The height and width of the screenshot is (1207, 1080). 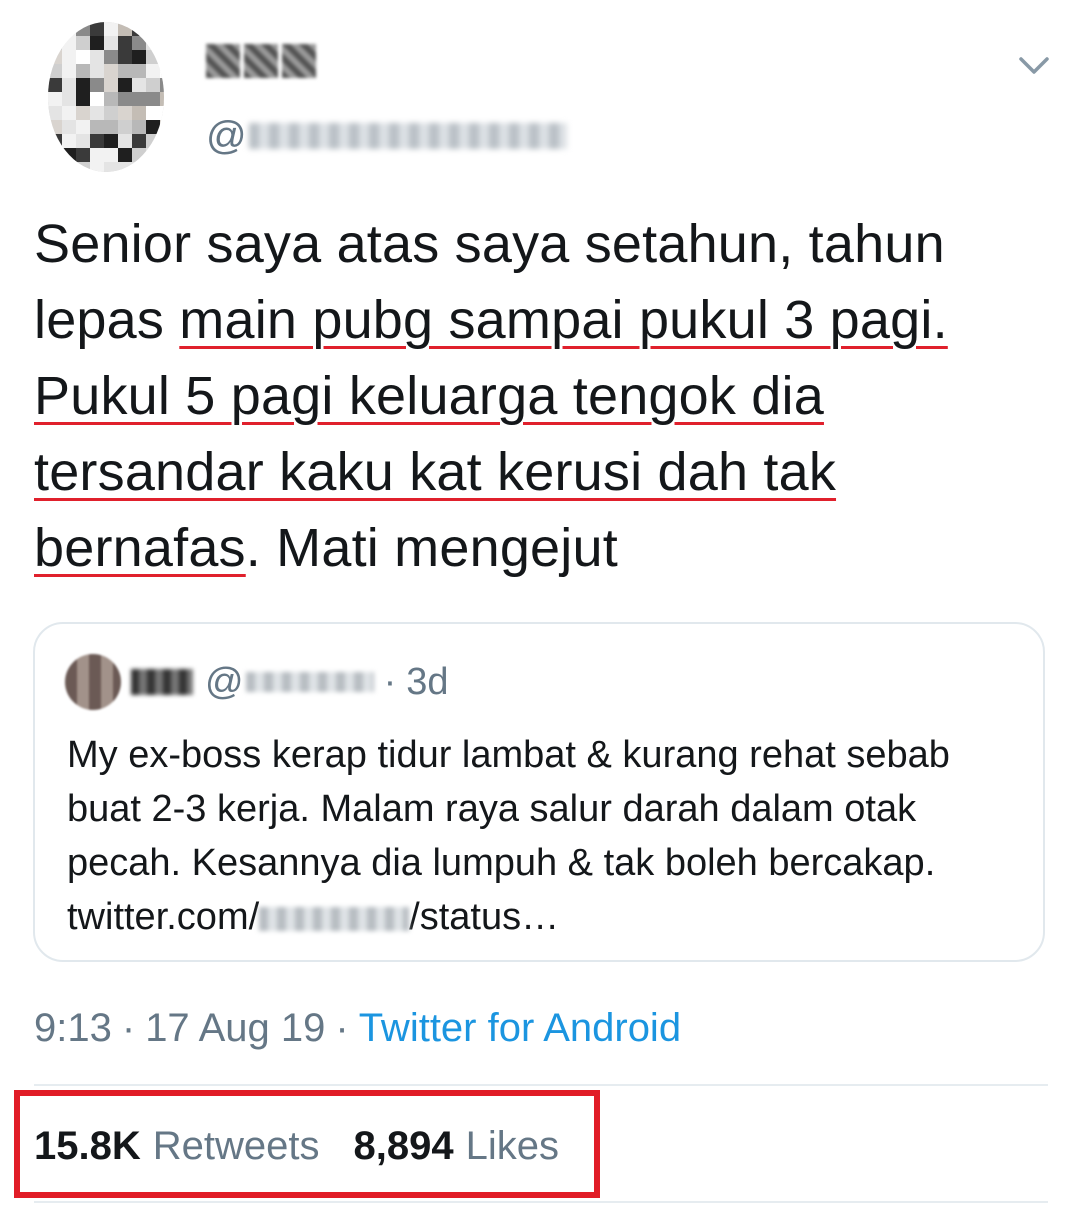 What do you see at coordinates (224, 681) in the screenshot?
I see `quoted-handle-prefix: @` at bounding box center [224, 681].